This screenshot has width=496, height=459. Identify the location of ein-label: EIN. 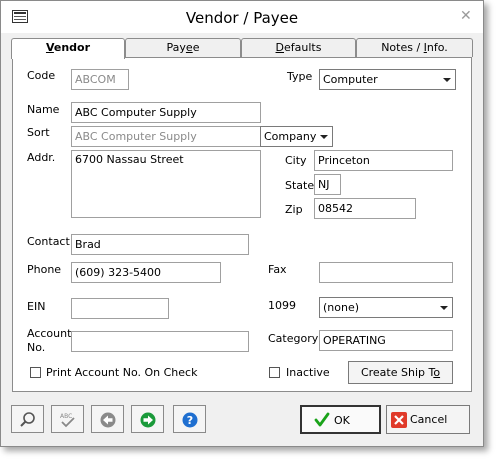
(36, 306).